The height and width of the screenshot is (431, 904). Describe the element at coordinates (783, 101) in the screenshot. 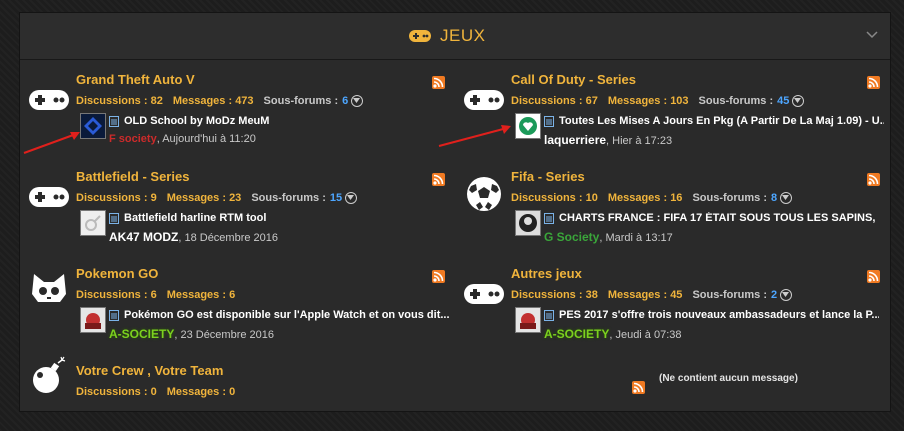

I see `subforums-count: 45` at that location.